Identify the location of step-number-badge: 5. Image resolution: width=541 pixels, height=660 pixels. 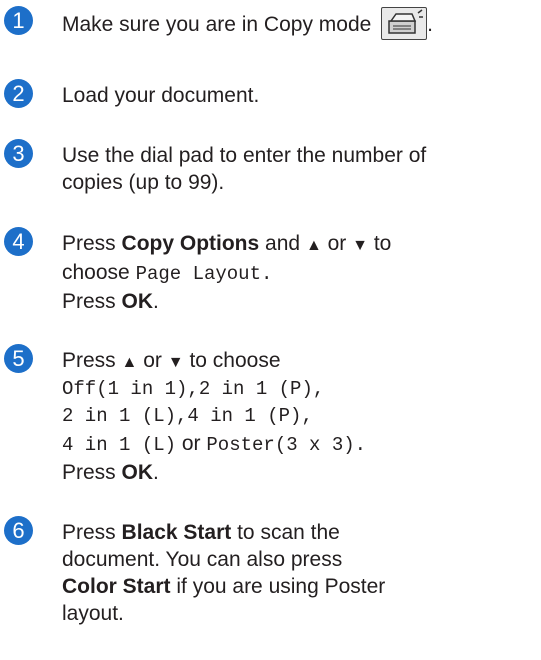
(18, 358).